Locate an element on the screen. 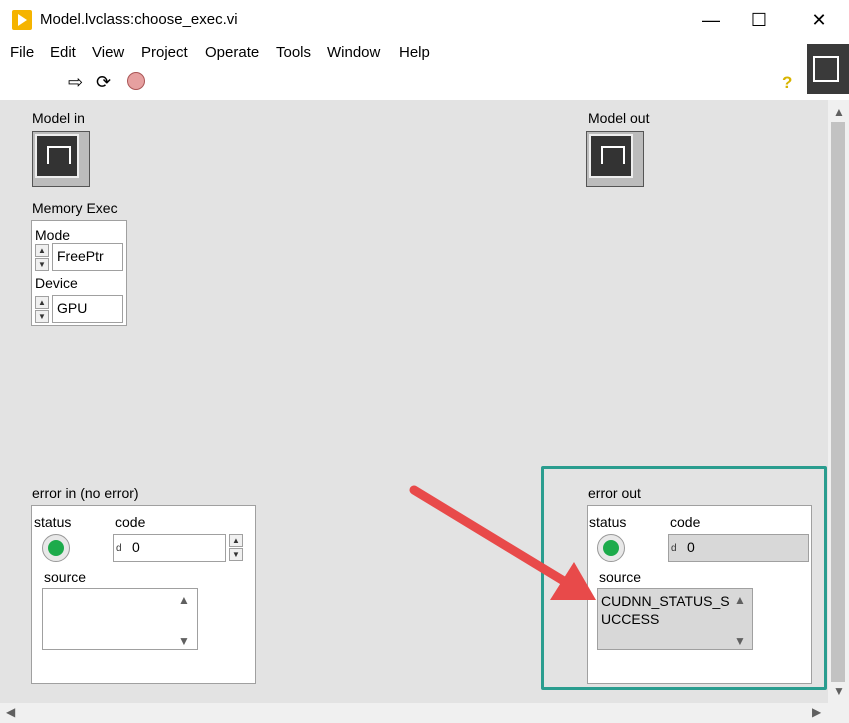 This screenshot has height=723, width=849. minimize-icon: — is located at coordinates (711, 20).